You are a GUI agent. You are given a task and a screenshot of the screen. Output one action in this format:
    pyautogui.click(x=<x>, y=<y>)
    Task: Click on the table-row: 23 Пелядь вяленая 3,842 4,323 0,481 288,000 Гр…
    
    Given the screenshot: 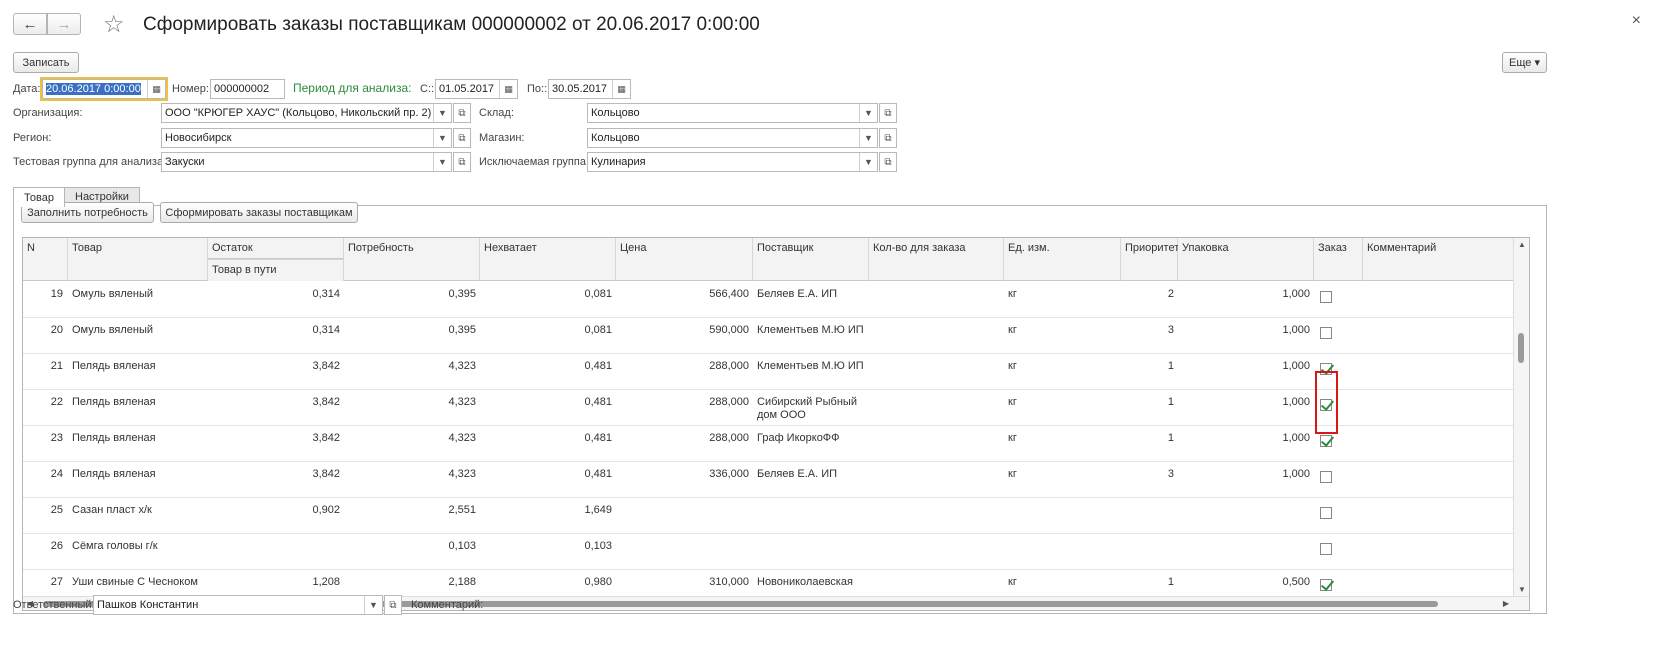 What is the action you would take?
    pyautogui.click(x=768, y=444)
    